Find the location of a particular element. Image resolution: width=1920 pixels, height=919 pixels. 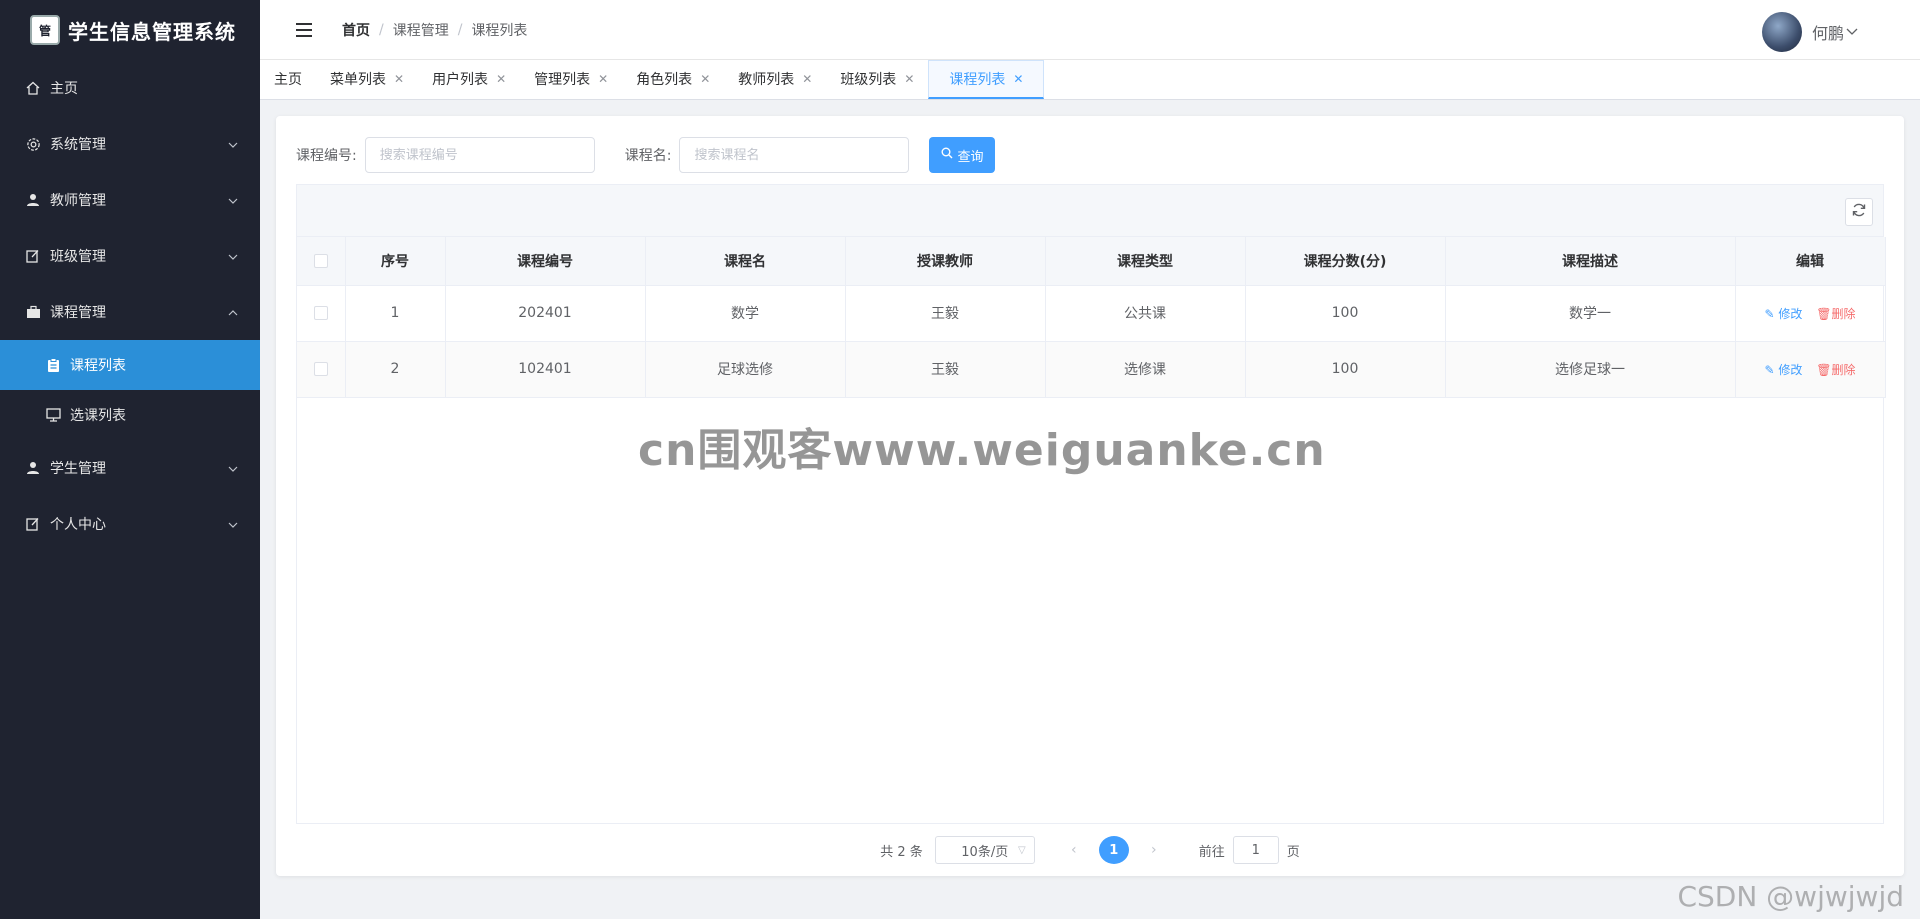

column-header: 课程分数(分) is located at coordinates (1345, 261).